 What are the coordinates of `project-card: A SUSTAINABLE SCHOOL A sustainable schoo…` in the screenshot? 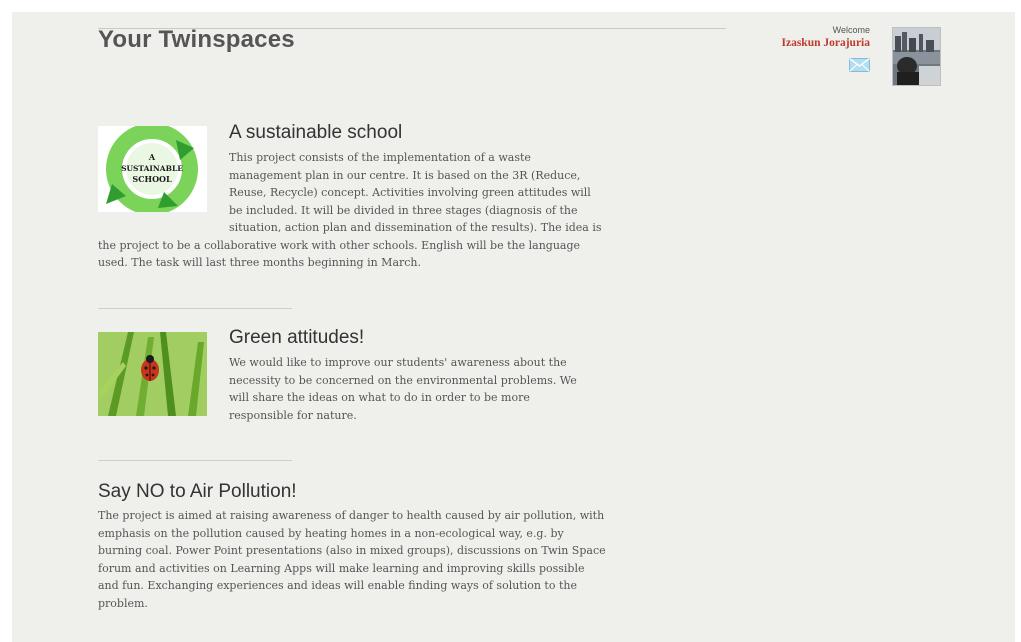 It's located at (350, 196).